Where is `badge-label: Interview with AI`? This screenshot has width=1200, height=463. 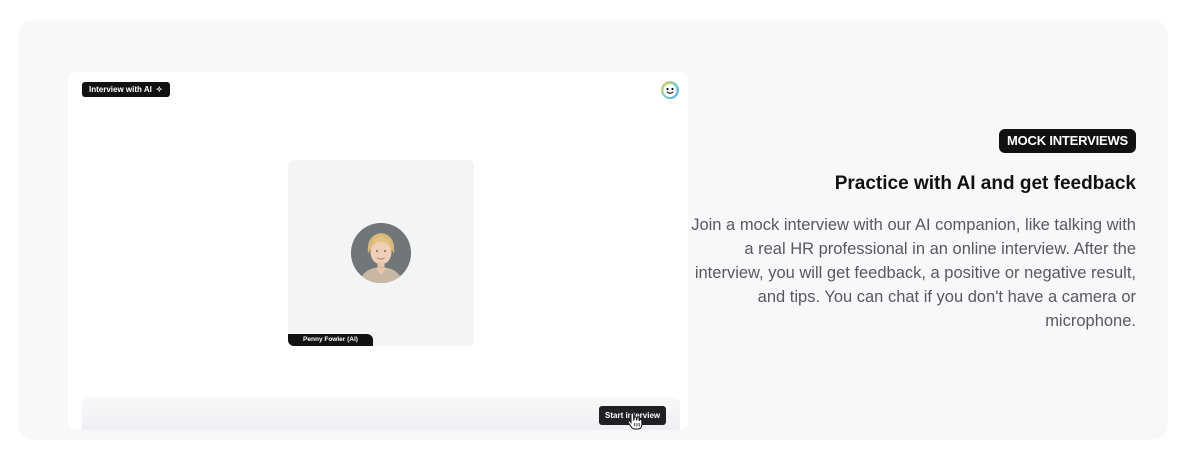
badge-label: Interview with AI is located at coordinates (120, 89).